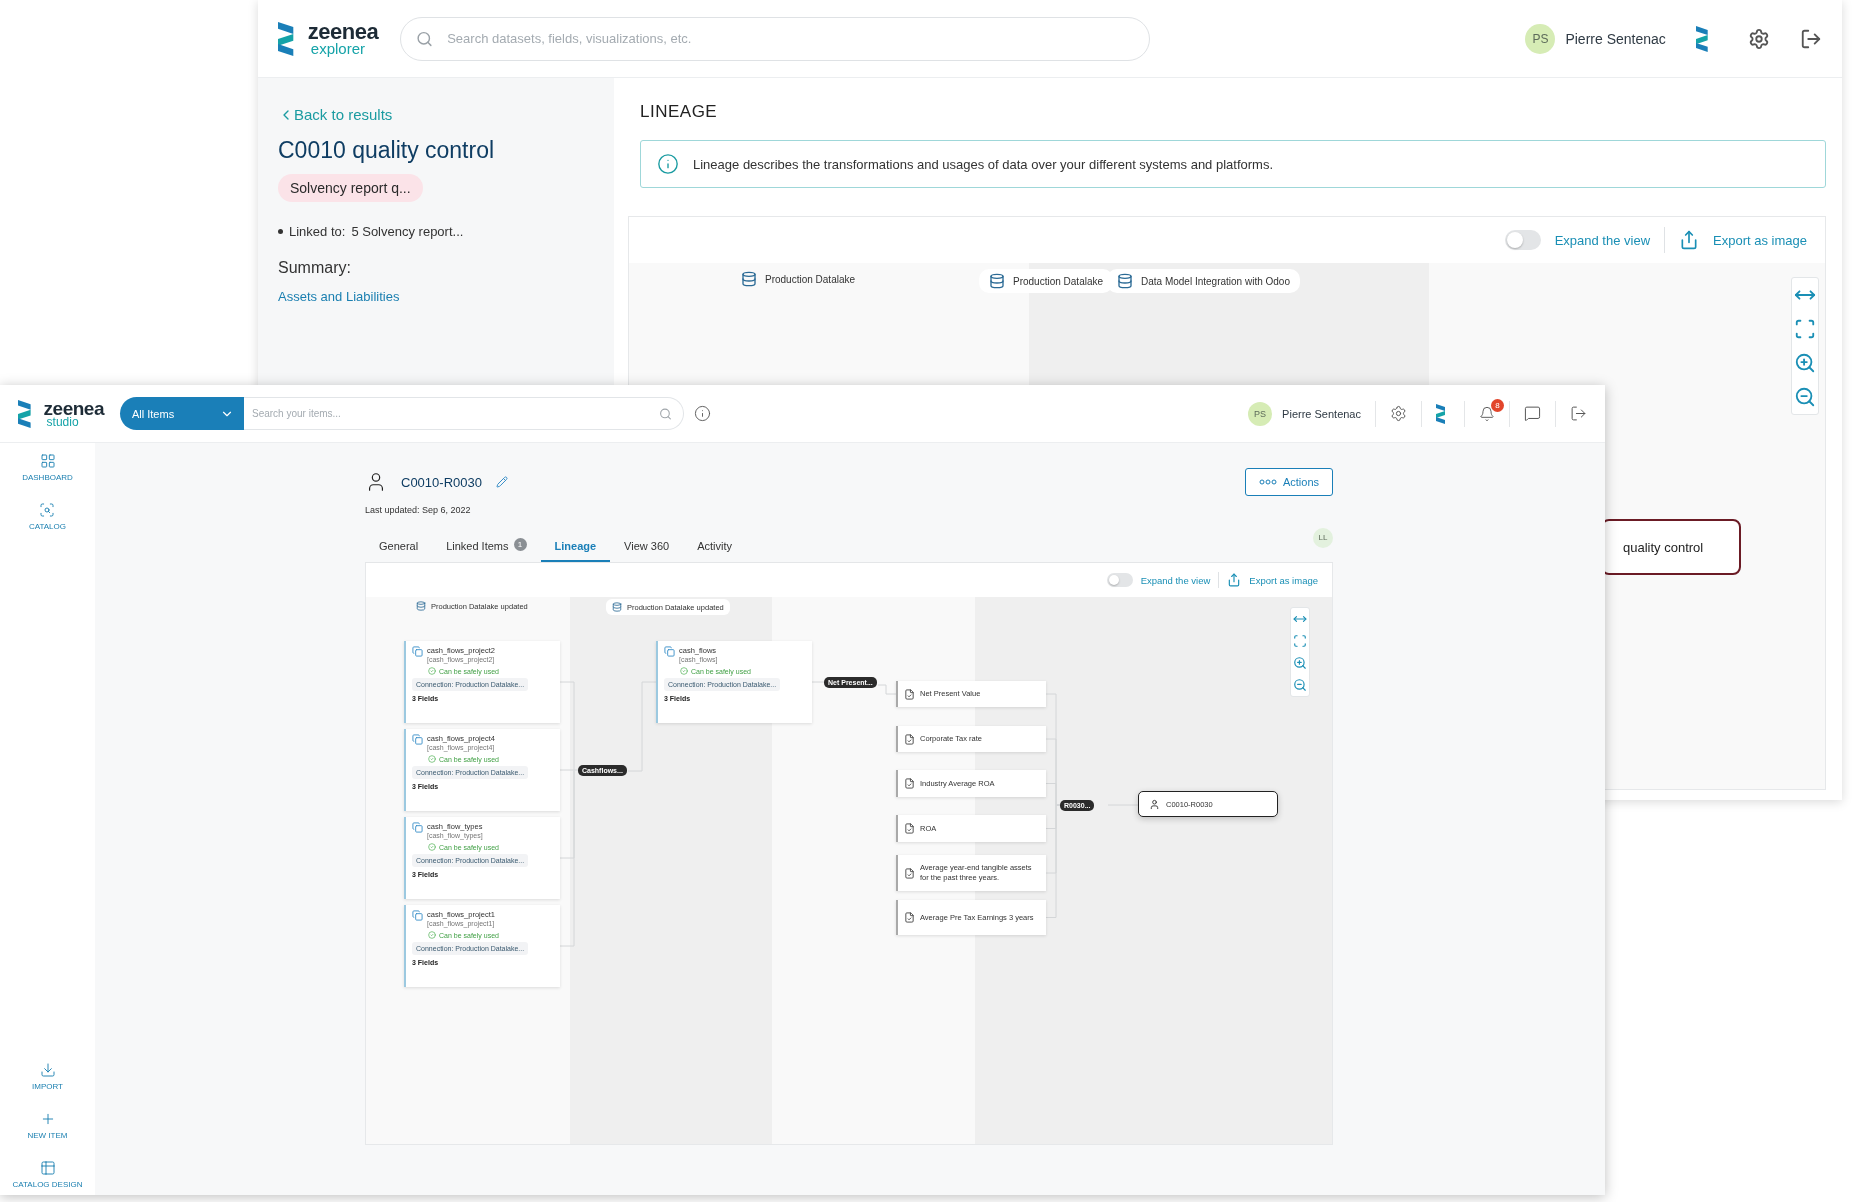 The width and height of the screenshot is (1862, 1202). What do you see at coordinates (1323, 537) in the screenshot?
I see `reviewer-avatar: LL` at bounding box center [1323, 537].